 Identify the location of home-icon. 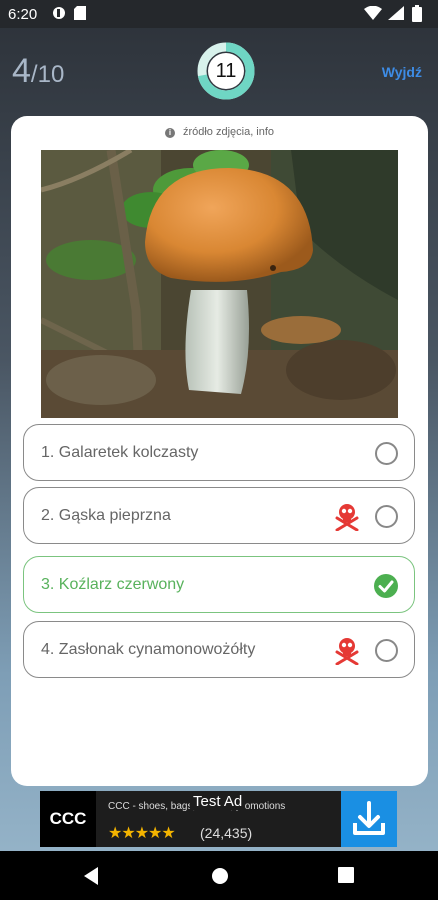
(220, 876).